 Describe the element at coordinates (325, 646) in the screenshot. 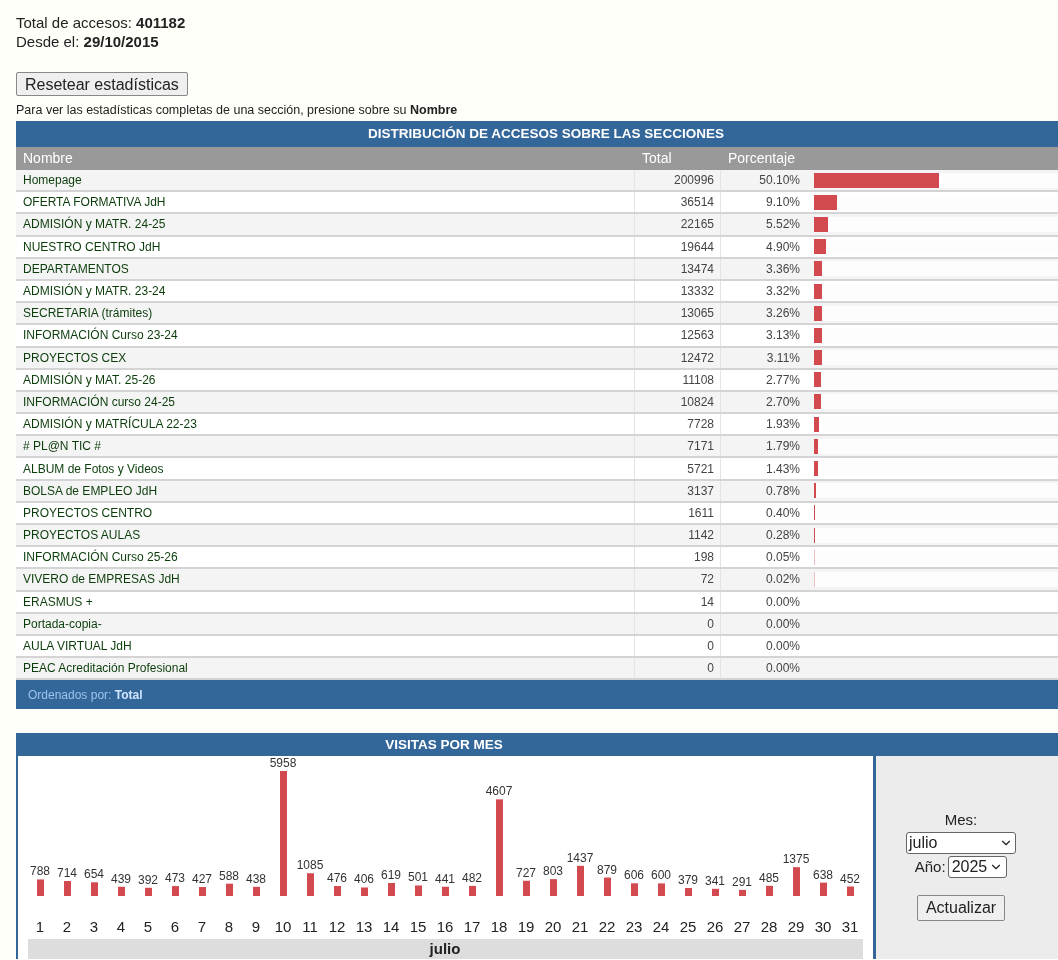

I see `section-name-link: AULA VIRTUAL JdH` at that location.